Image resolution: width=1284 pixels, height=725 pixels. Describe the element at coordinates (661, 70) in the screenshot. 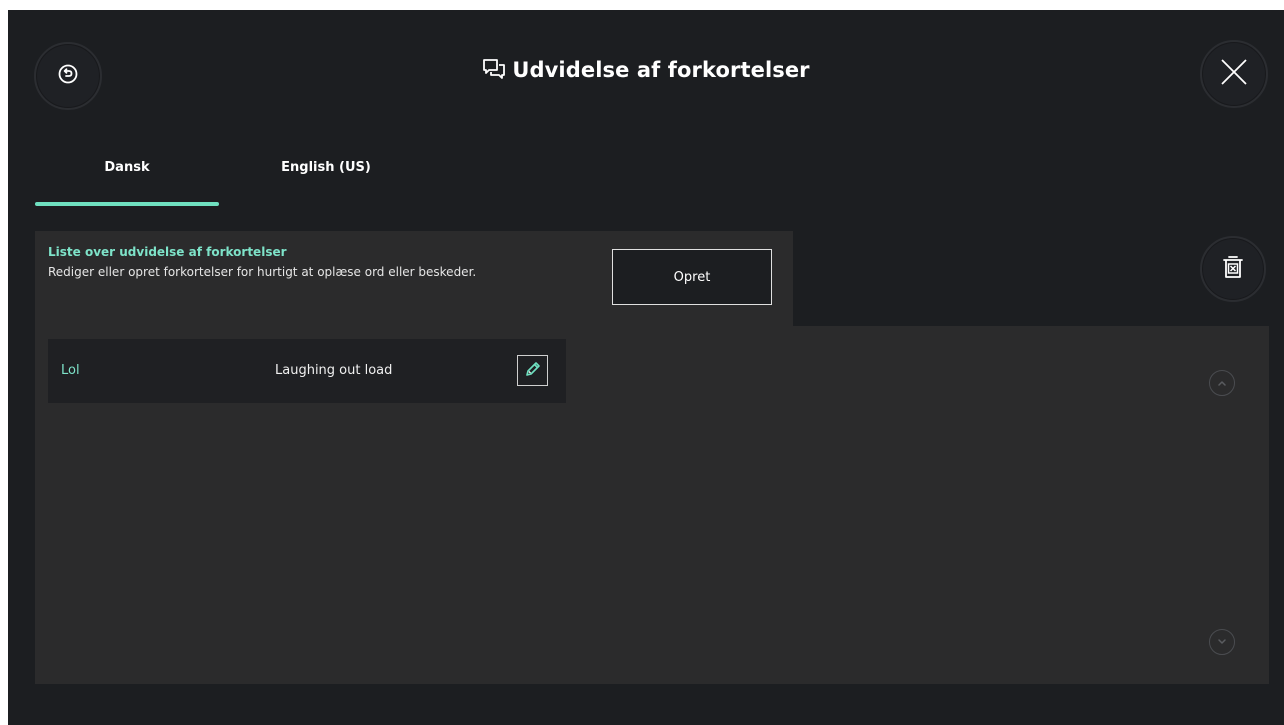

I see `page-title-text: Udvidelse af forkortelser` at that location.